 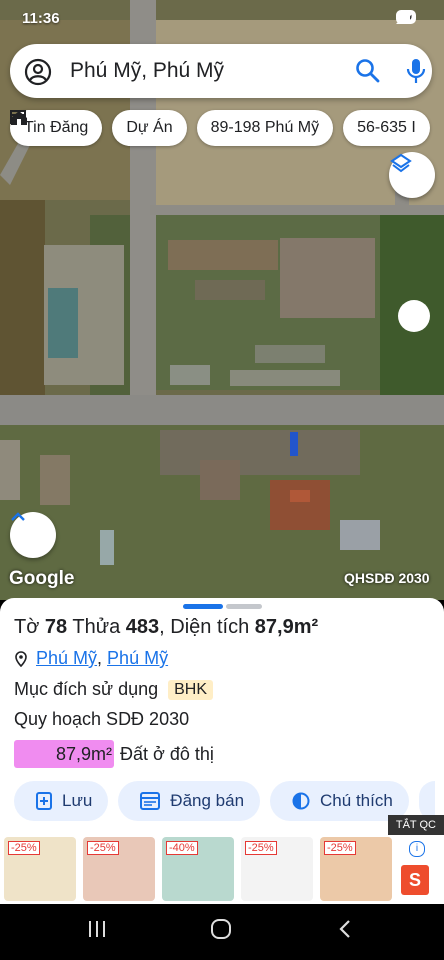 What do you see at coordinates (221, 929) in the screenshot?
I see `home-icon` at bounding box center [221, 929].